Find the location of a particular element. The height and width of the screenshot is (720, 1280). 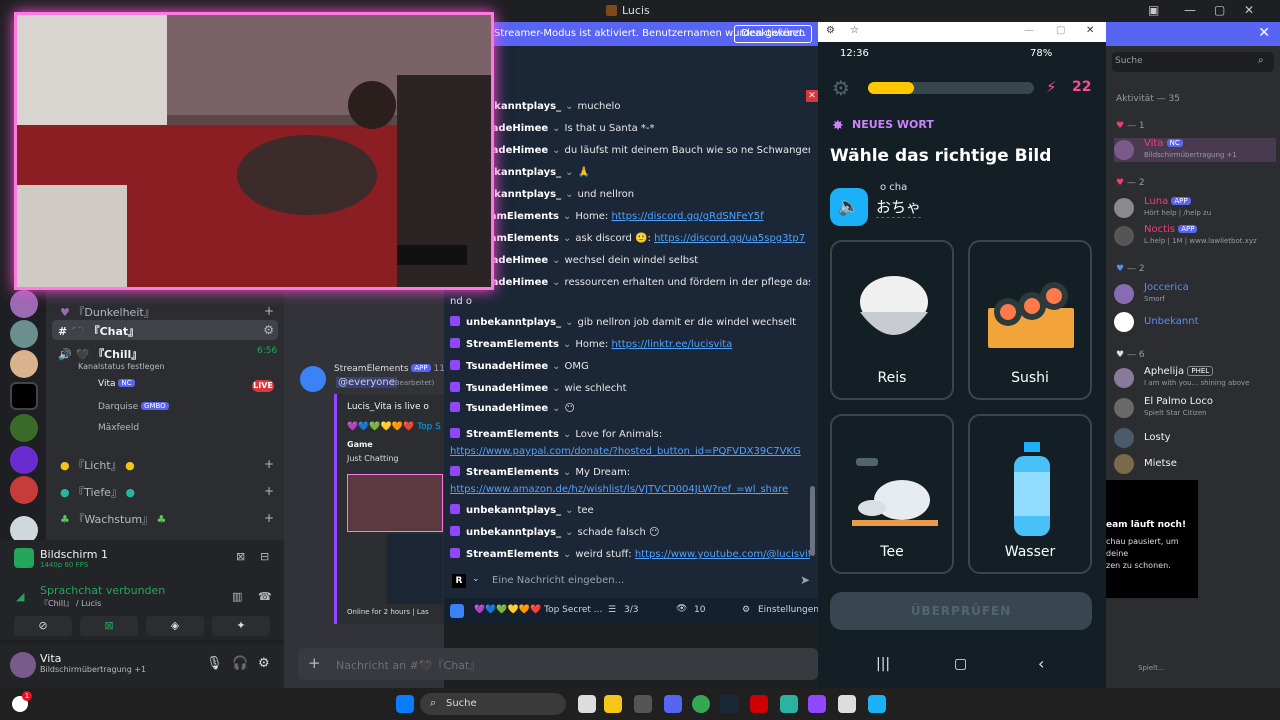

close-icon: ✕ is located at coordinates (1090, 30).